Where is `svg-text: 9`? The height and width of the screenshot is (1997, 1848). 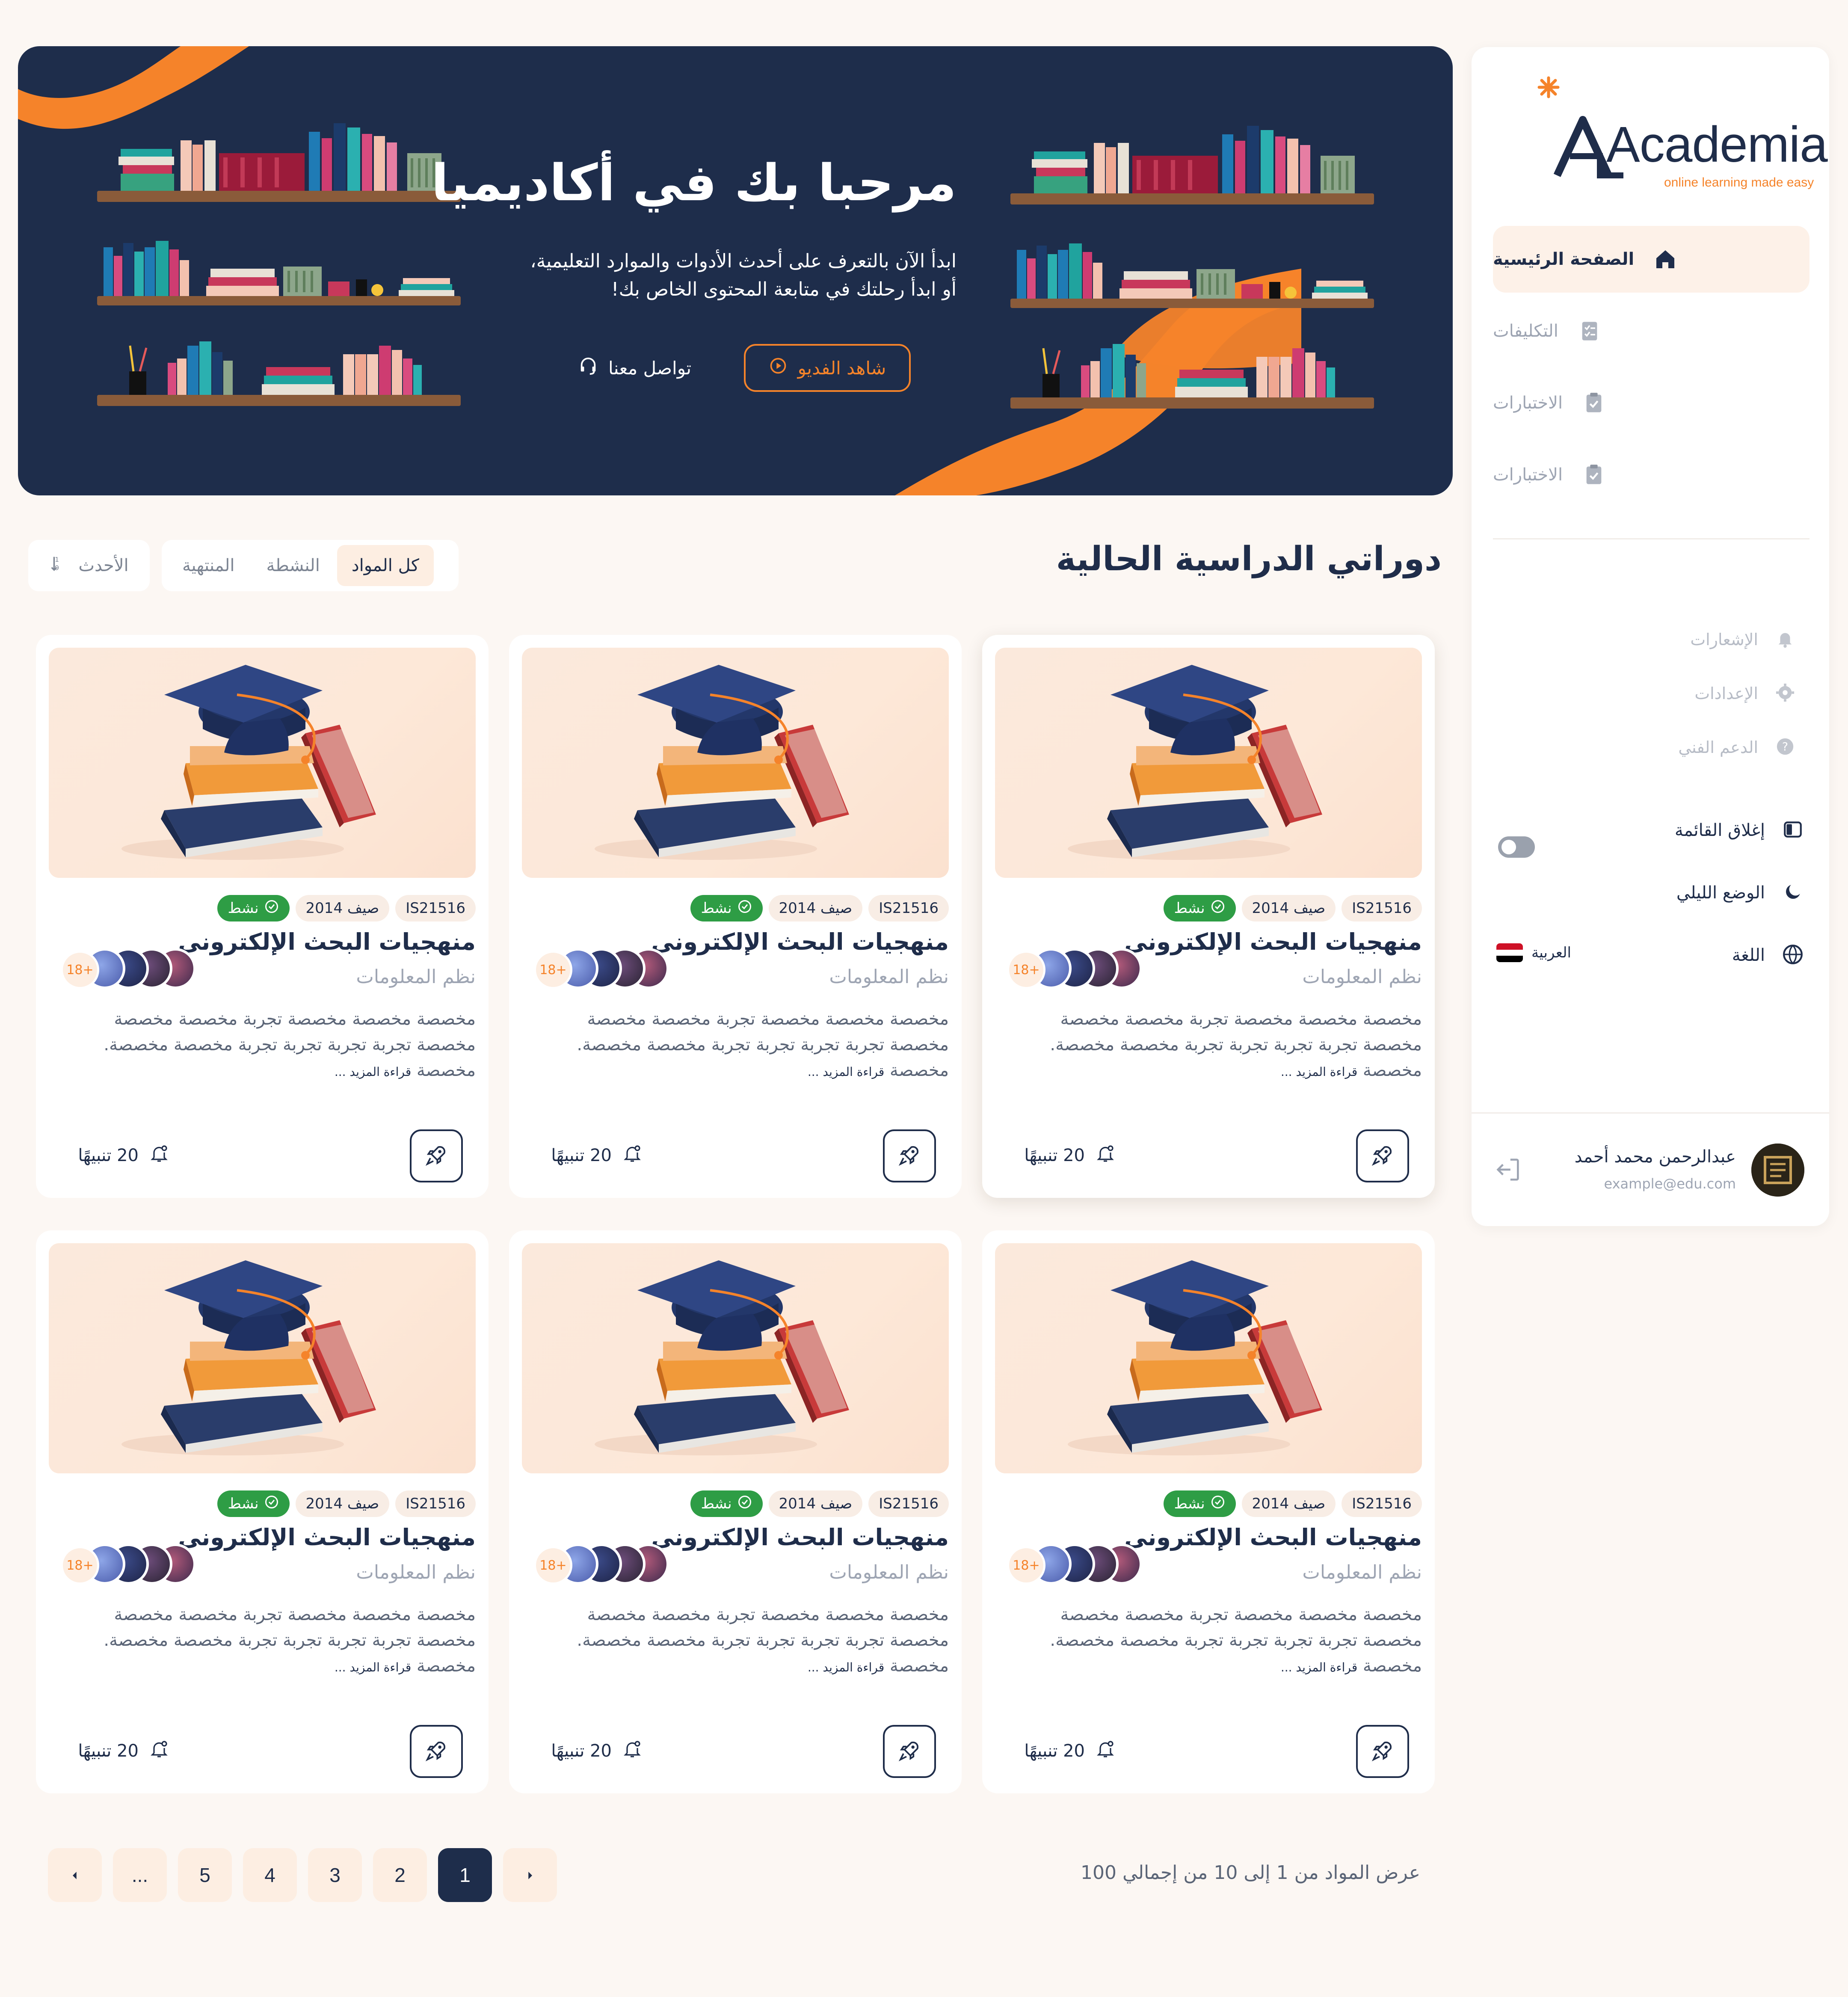 svg-text: 9 is located at coordinates (57, 568).